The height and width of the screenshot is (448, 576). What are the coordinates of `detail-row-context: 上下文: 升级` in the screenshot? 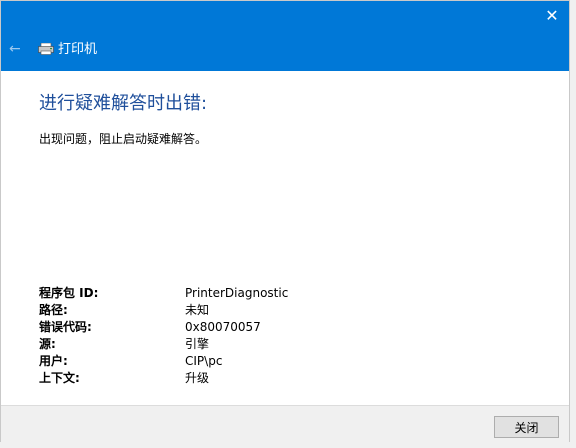 It's located at (204, 378).